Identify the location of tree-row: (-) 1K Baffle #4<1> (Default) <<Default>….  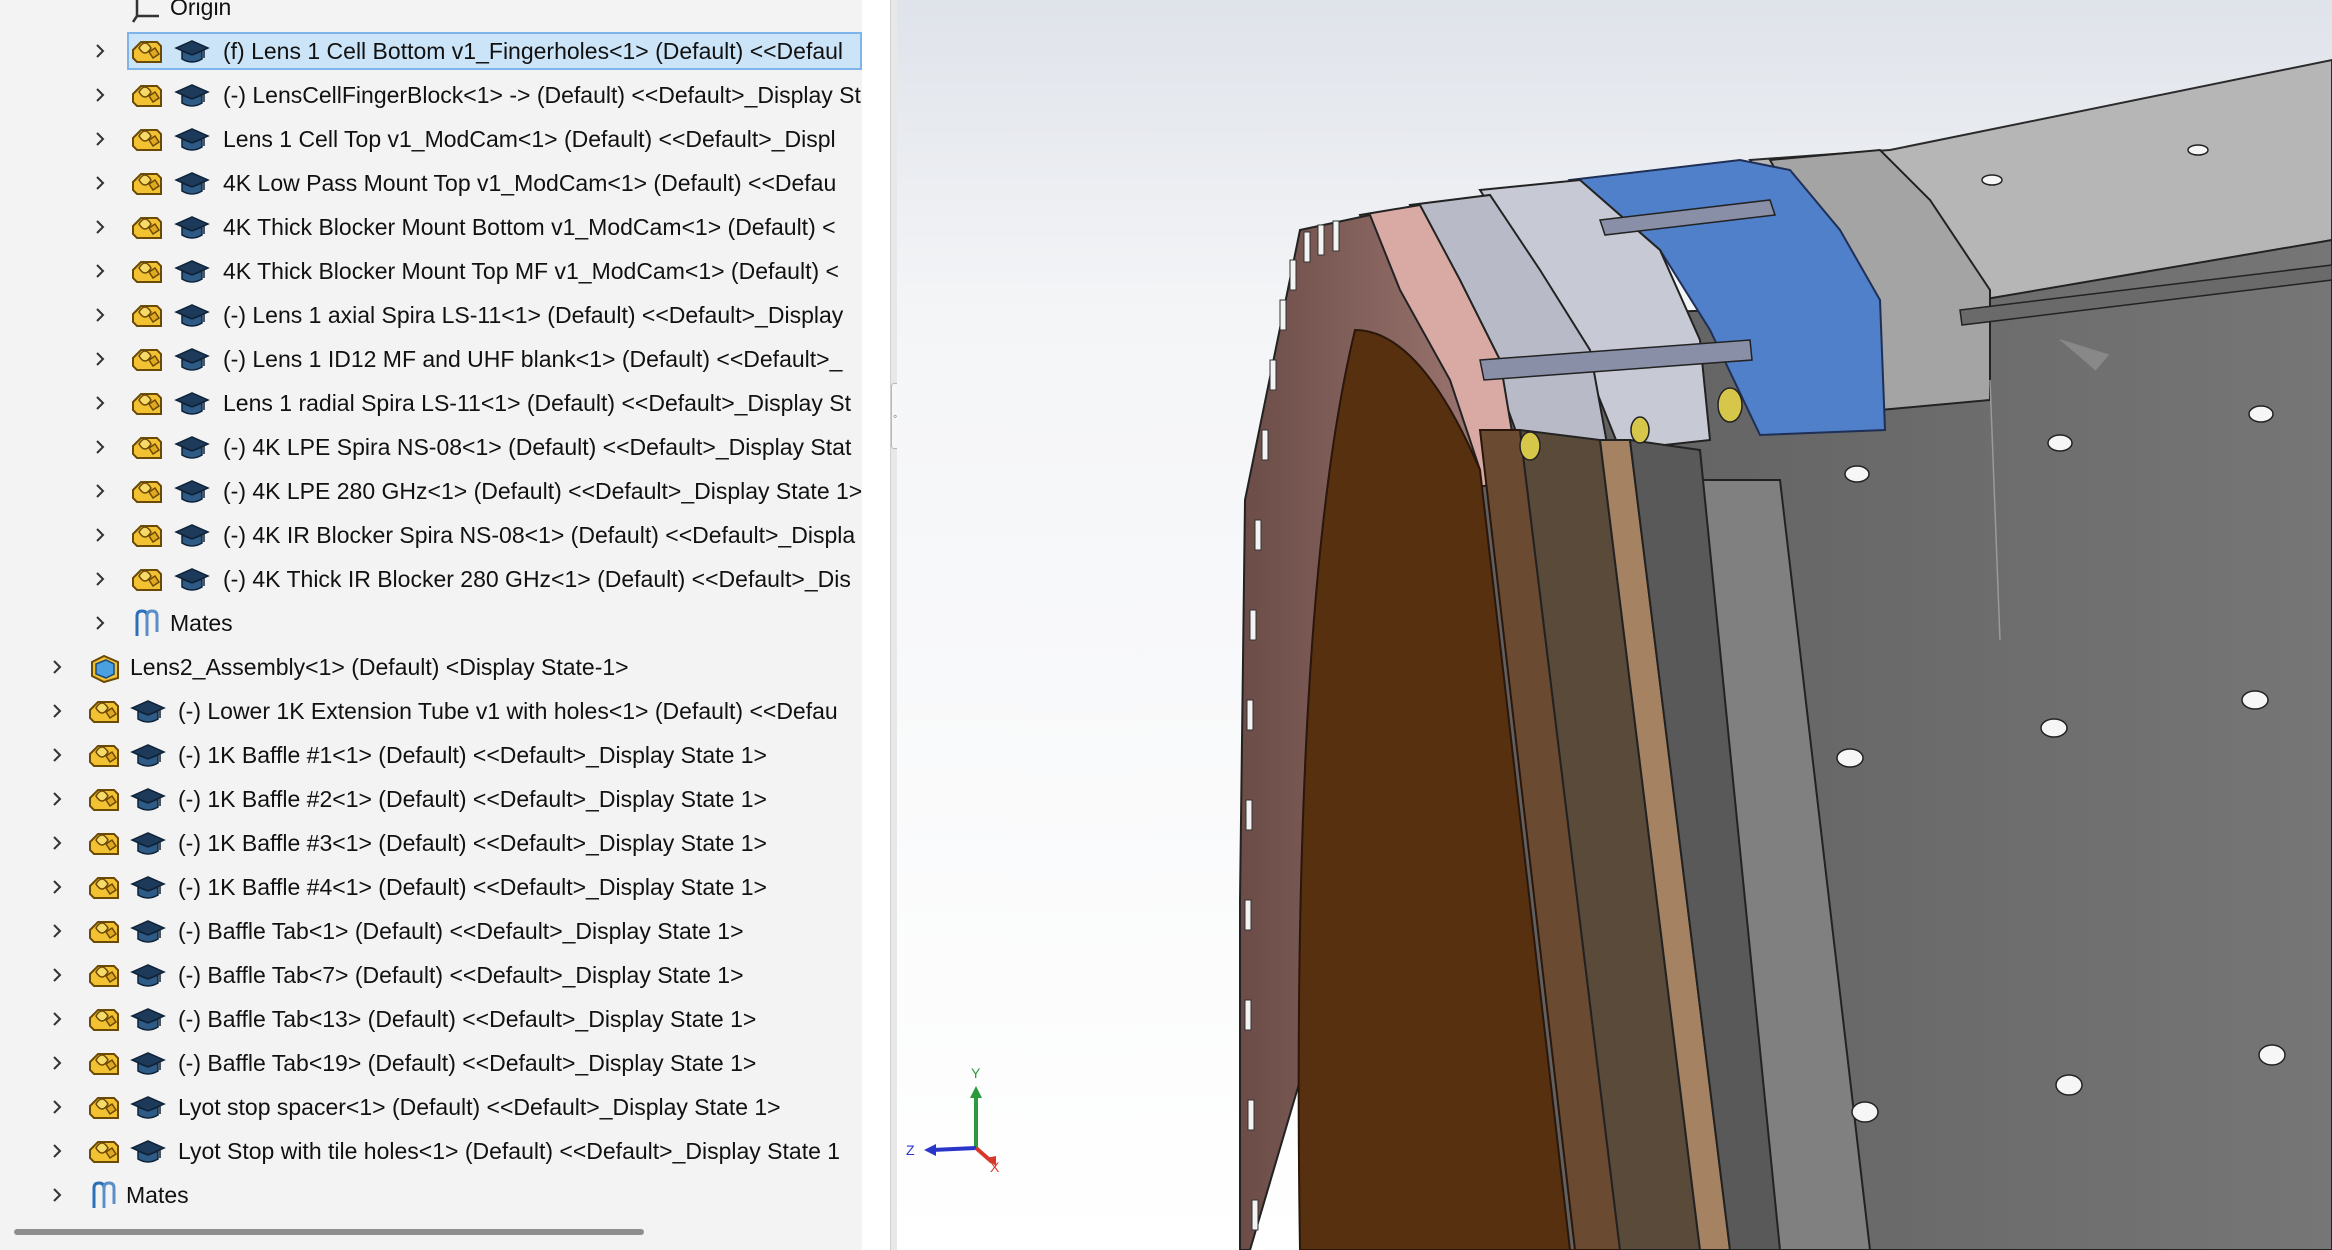
(431, 887).